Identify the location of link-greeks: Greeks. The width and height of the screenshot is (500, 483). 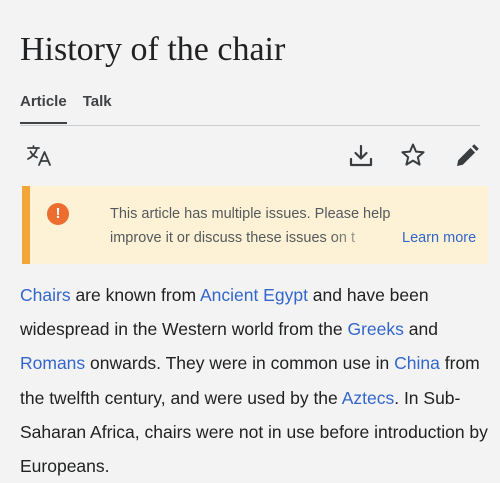
(375, 329).